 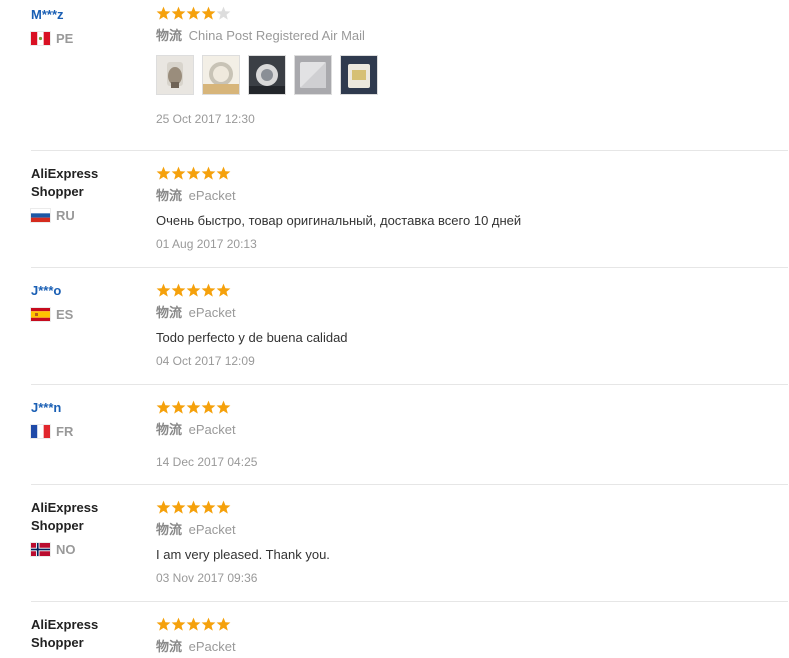 What do you see at coordinates (472, 36) in the screenshot?
I see `shipping-method: 物流 China Post Registered Air Mail` at bounding box center [472, 36].